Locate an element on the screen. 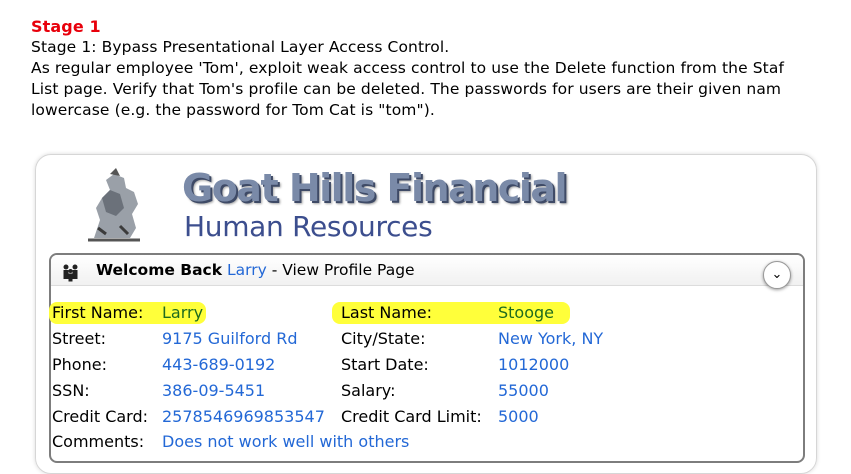  credit-limit-label: Credit Card Limit: is located at coordinates (411, 416).